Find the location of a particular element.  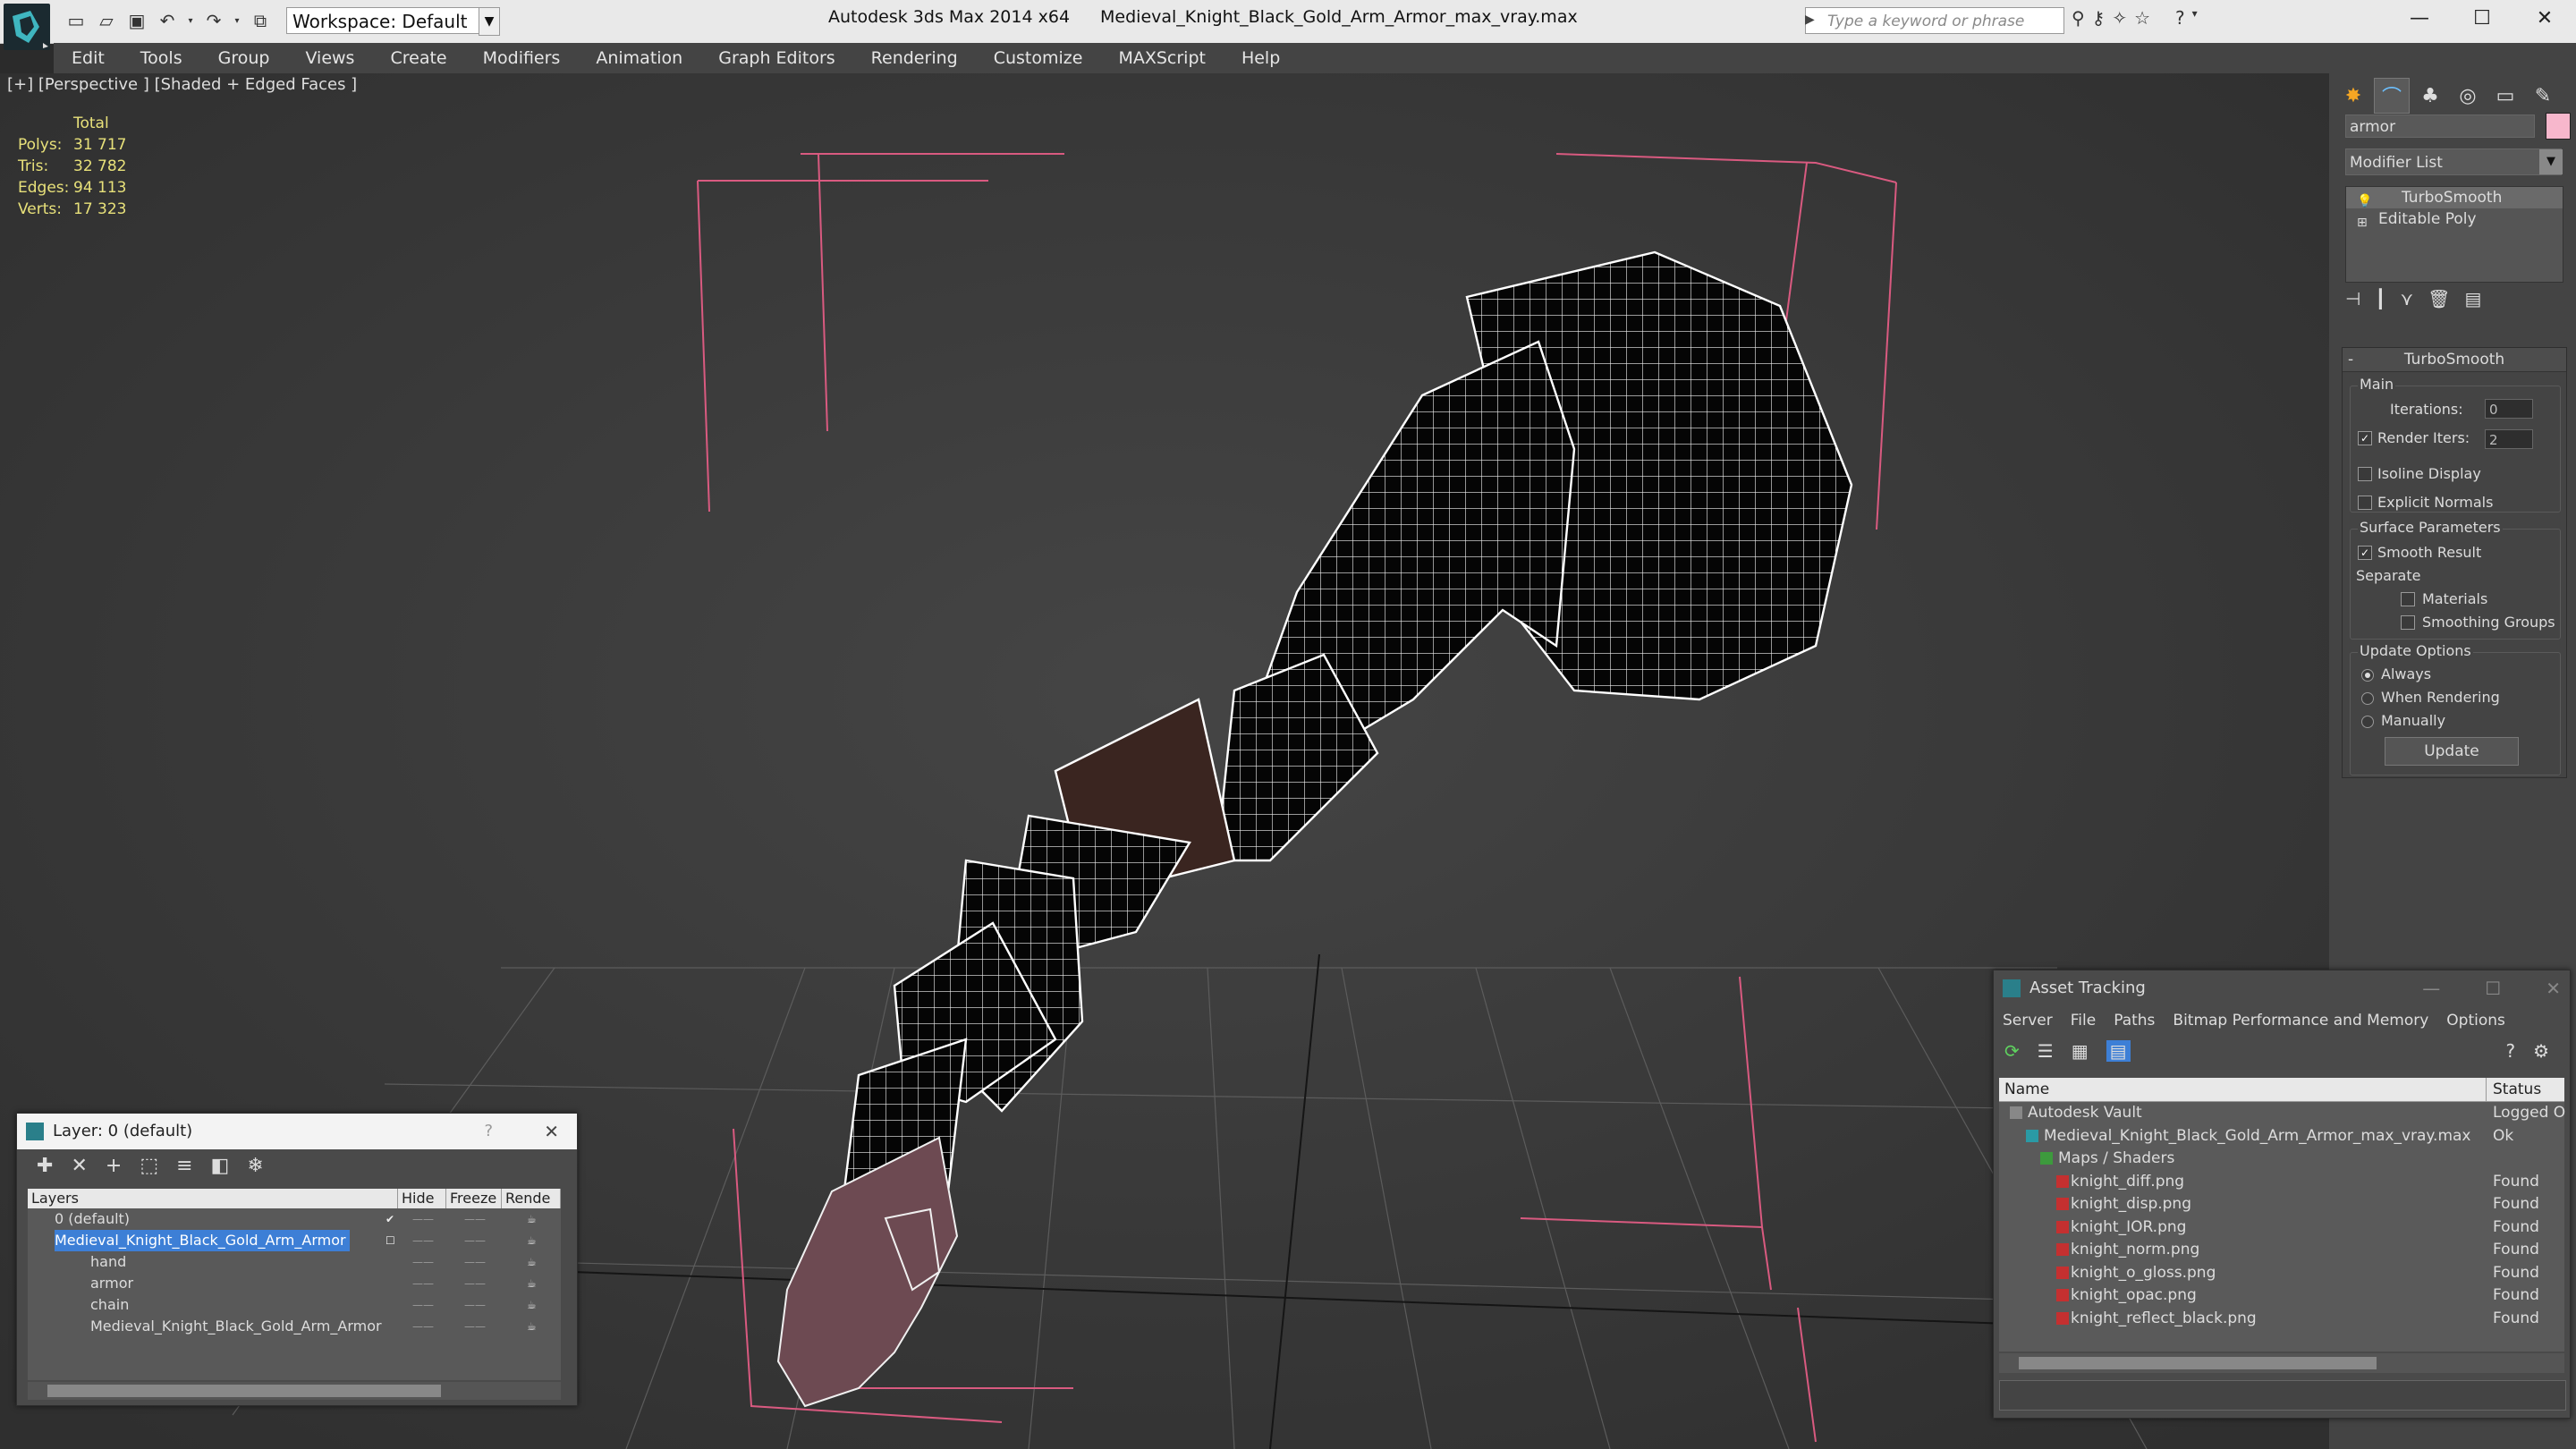

configure-sets-icon: ▤ is located at coordinates (2473, 298).